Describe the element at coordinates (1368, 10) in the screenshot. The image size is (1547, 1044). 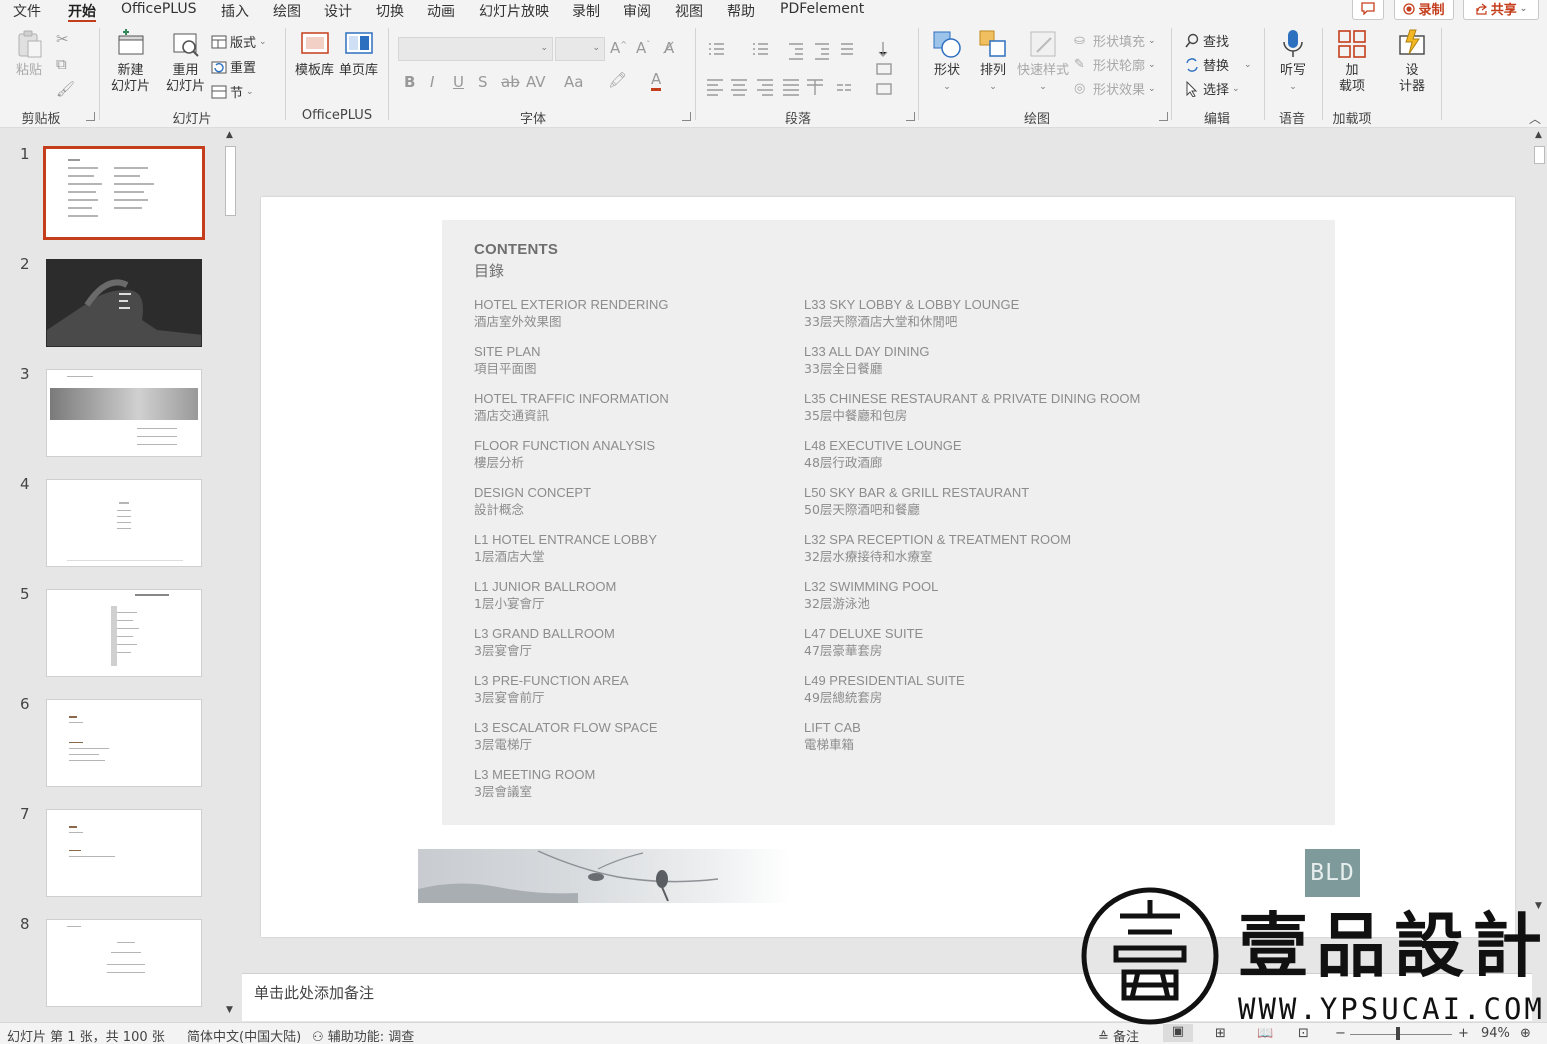
I see `comments-button` at that location.